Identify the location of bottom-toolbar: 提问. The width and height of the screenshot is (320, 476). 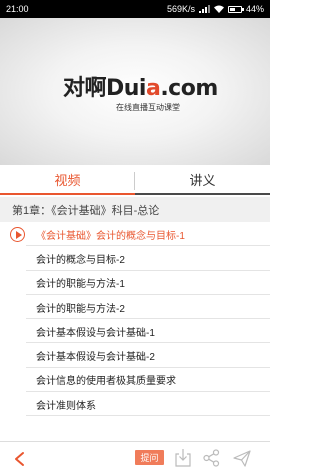
(135, 458).